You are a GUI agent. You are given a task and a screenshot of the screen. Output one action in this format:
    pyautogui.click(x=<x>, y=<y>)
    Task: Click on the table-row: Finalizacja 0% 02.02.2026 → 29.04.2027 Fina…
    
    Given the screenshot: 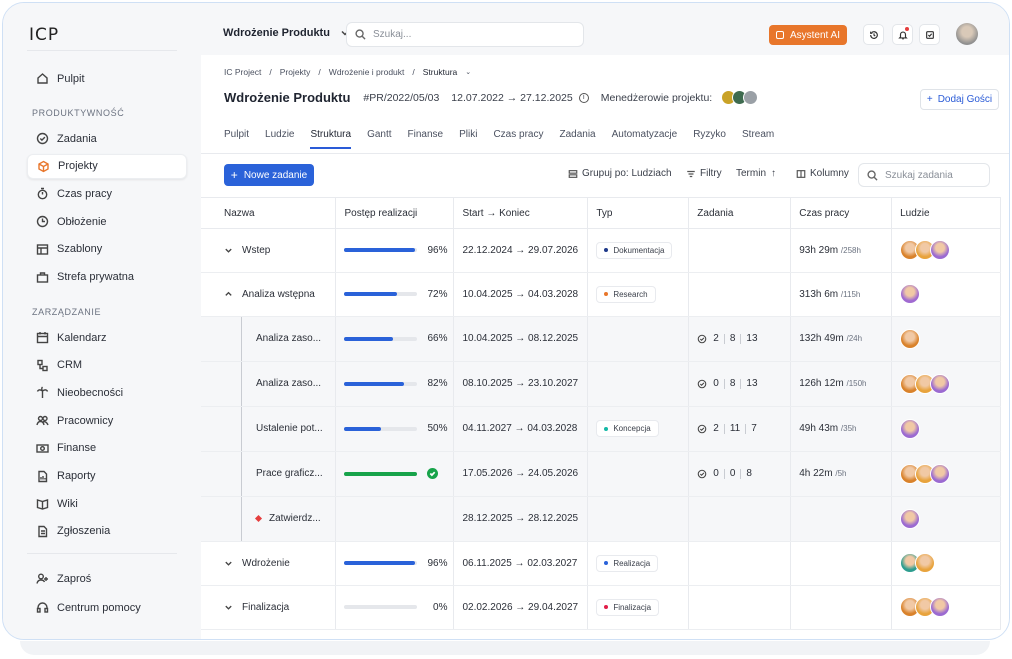 What is the action you would take?
    pyautogui.click(x=601, y=607)
    